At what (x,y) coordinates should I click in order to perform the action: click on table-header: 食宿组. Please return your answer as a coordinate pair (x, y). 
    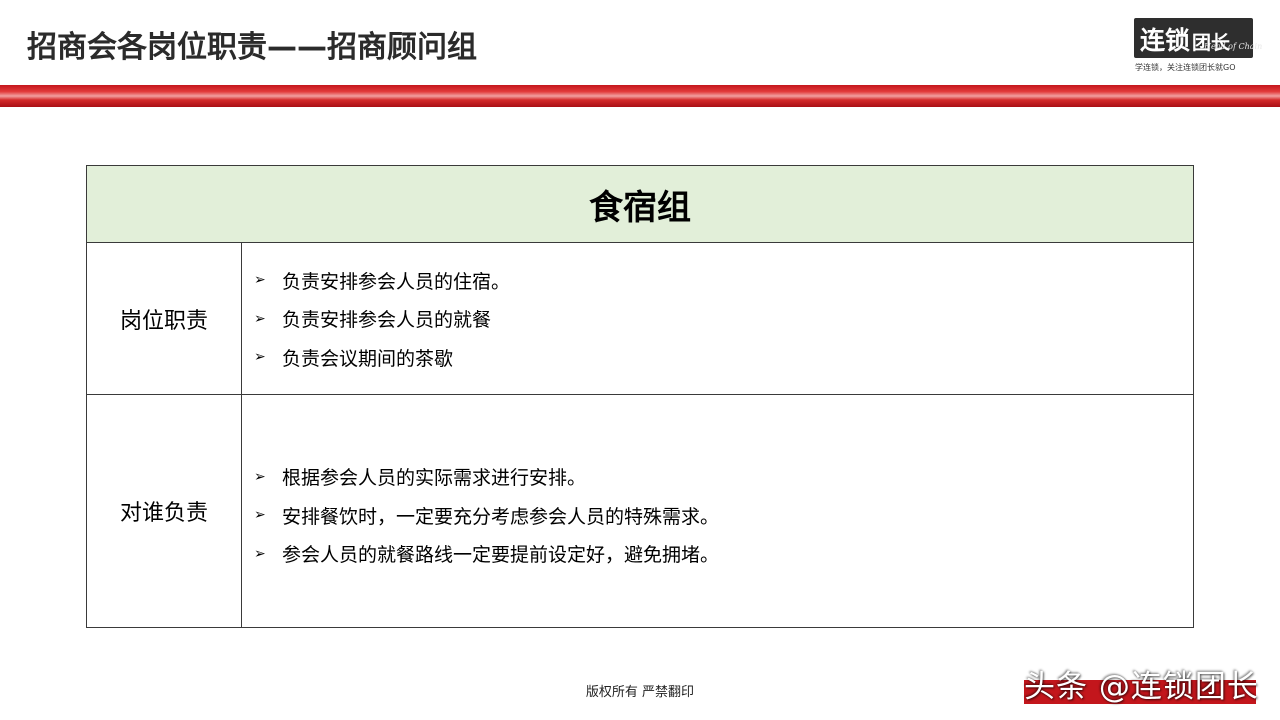
    Looking at the image, I should click on (640, 204).